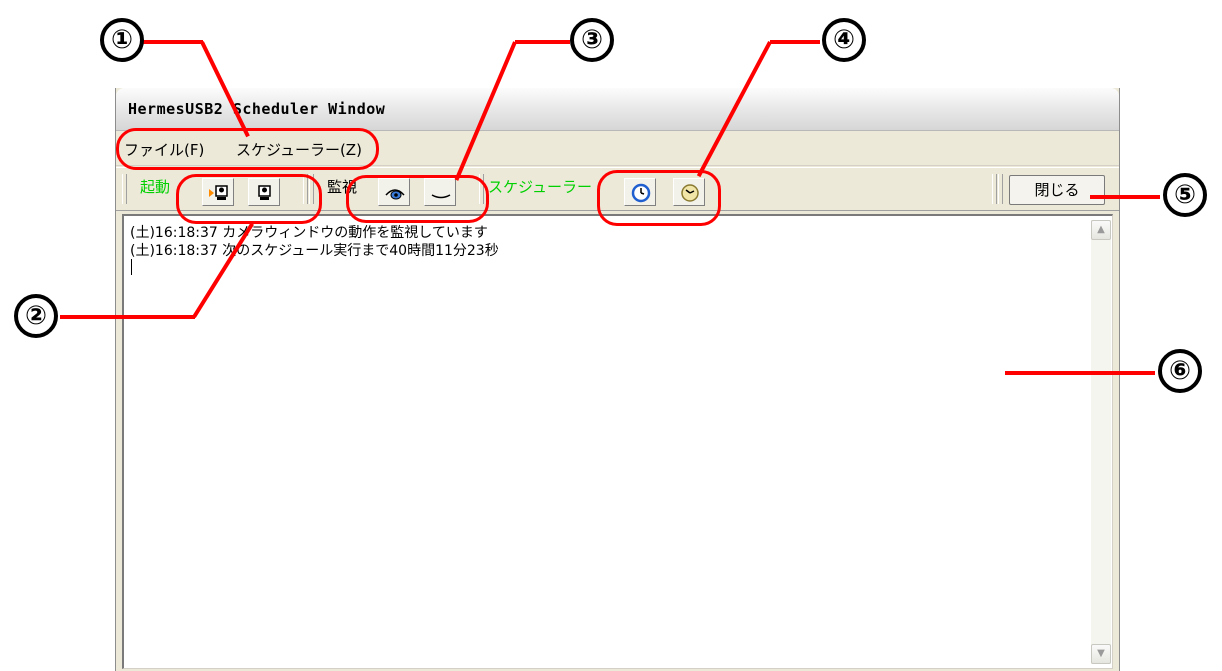 Image resolution: width=1222 pixels, height=671 pixels. Describe the element at coordinates (1101, 442) in the screenshot. I see `vertical-scrollbar: ▲ ▼` at that location.